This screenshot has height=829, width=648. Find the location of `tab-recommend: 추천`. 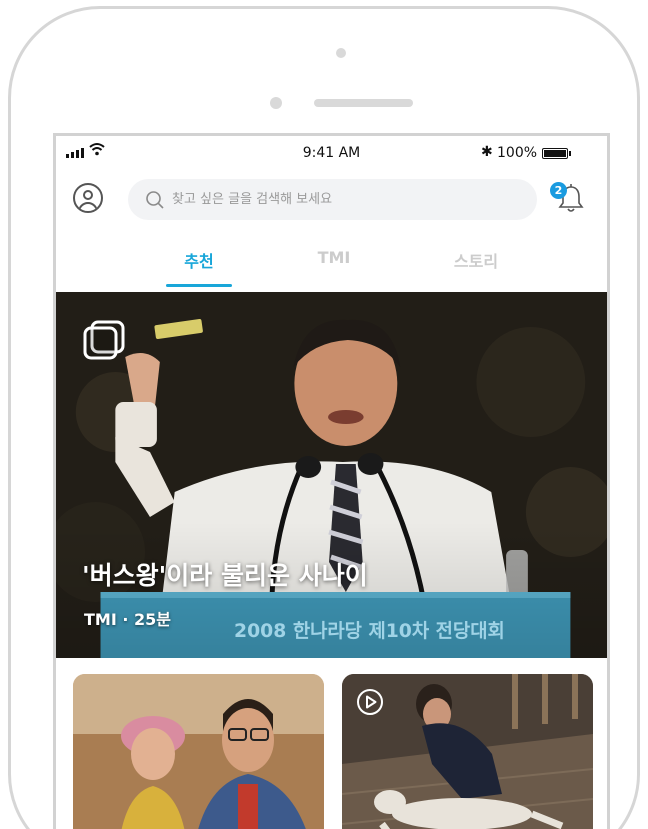

tab-recommend: 추천 is located at coordinates (199, 260).